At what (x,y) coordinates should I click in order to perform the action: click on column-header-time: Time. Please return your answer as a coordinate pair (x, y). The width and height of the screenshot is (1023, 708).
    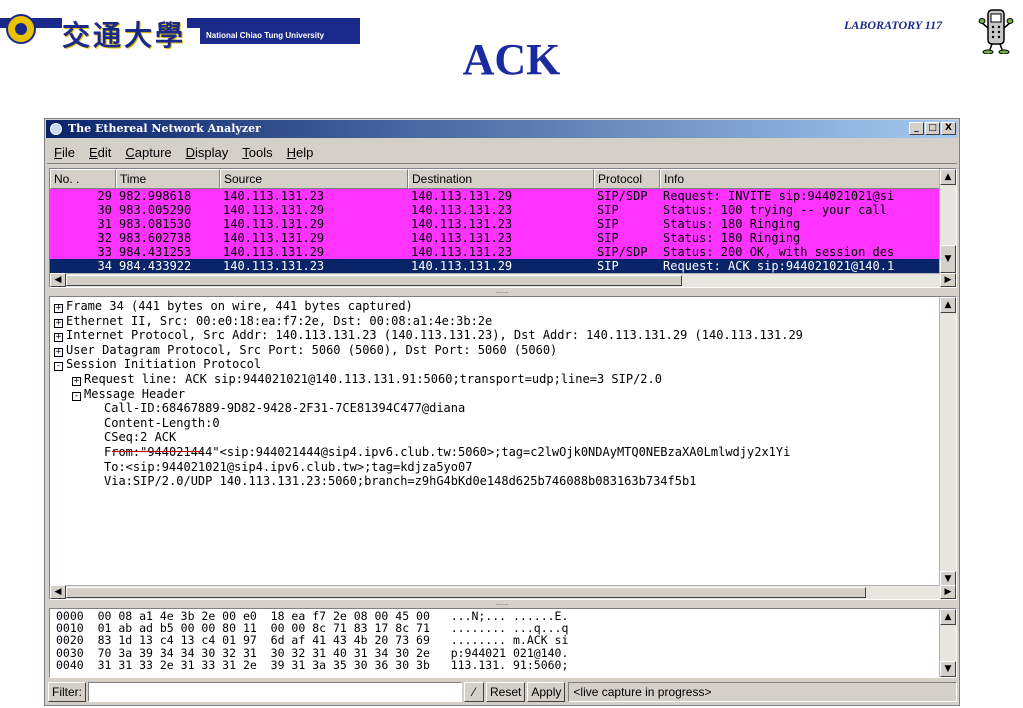
    Looking at the image, I should click on (168, 179).